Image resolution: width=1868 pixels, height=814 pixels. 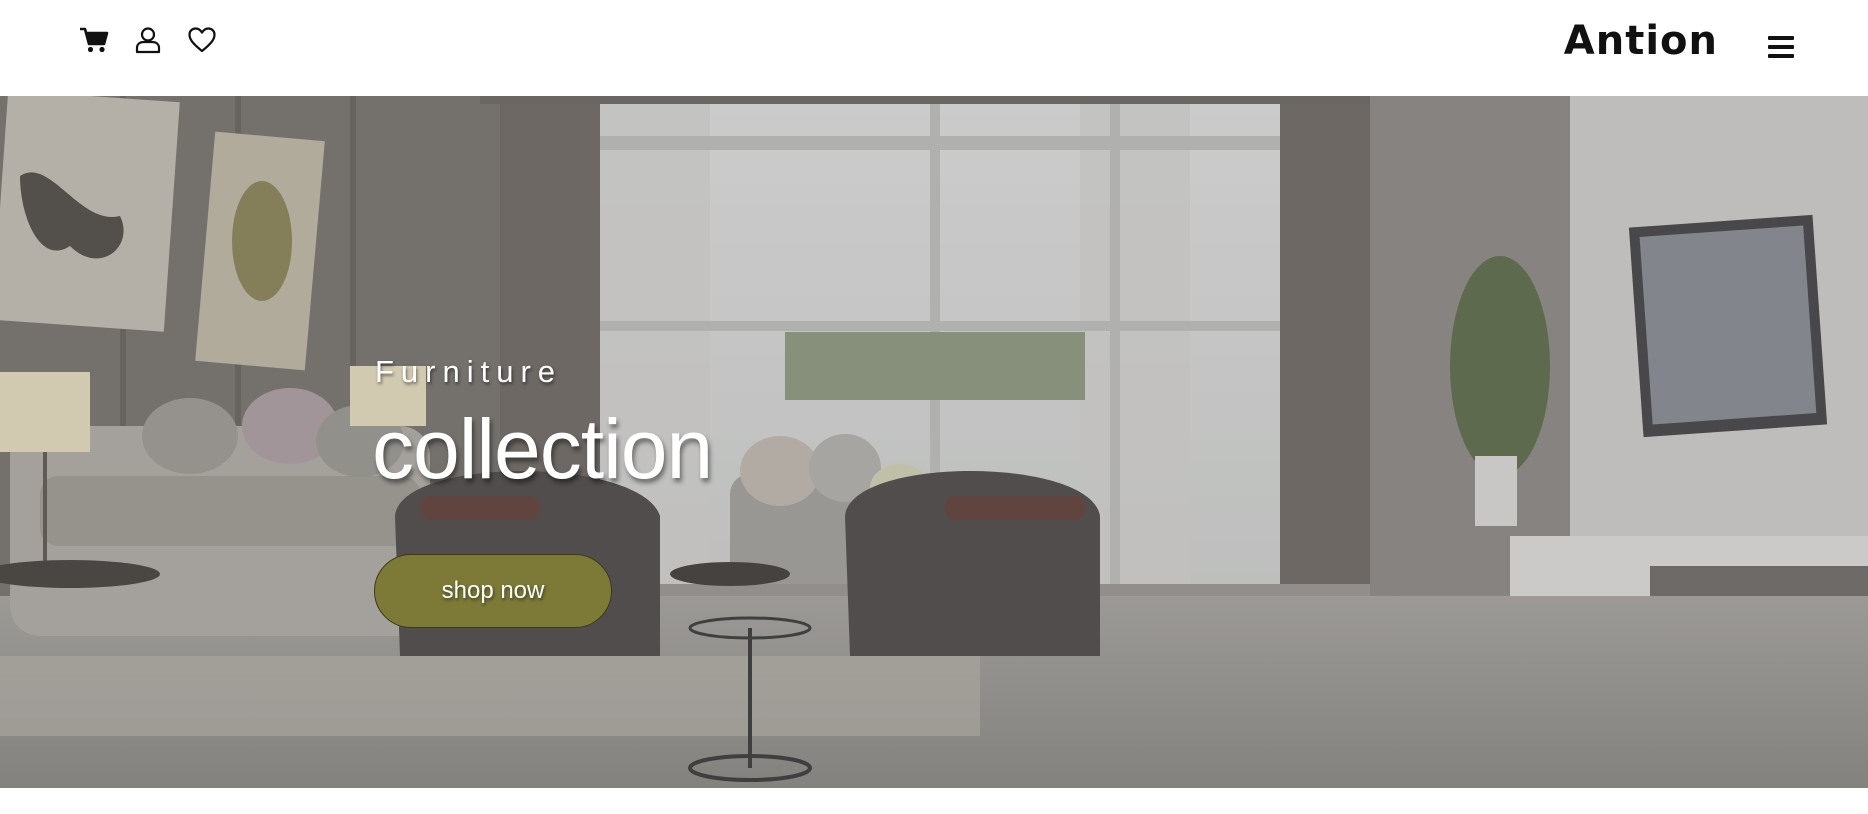 I want to click on header-icons, so click(x=148, y=40).